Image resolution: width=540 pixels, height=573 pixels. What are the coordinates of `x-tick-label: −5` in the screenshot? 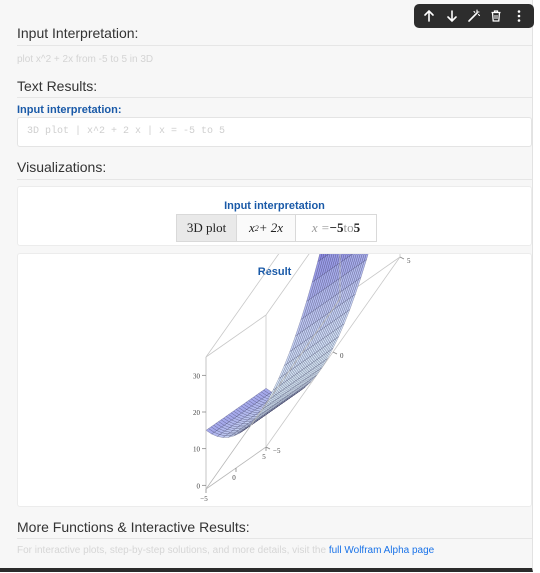 It's located at (277, 451).